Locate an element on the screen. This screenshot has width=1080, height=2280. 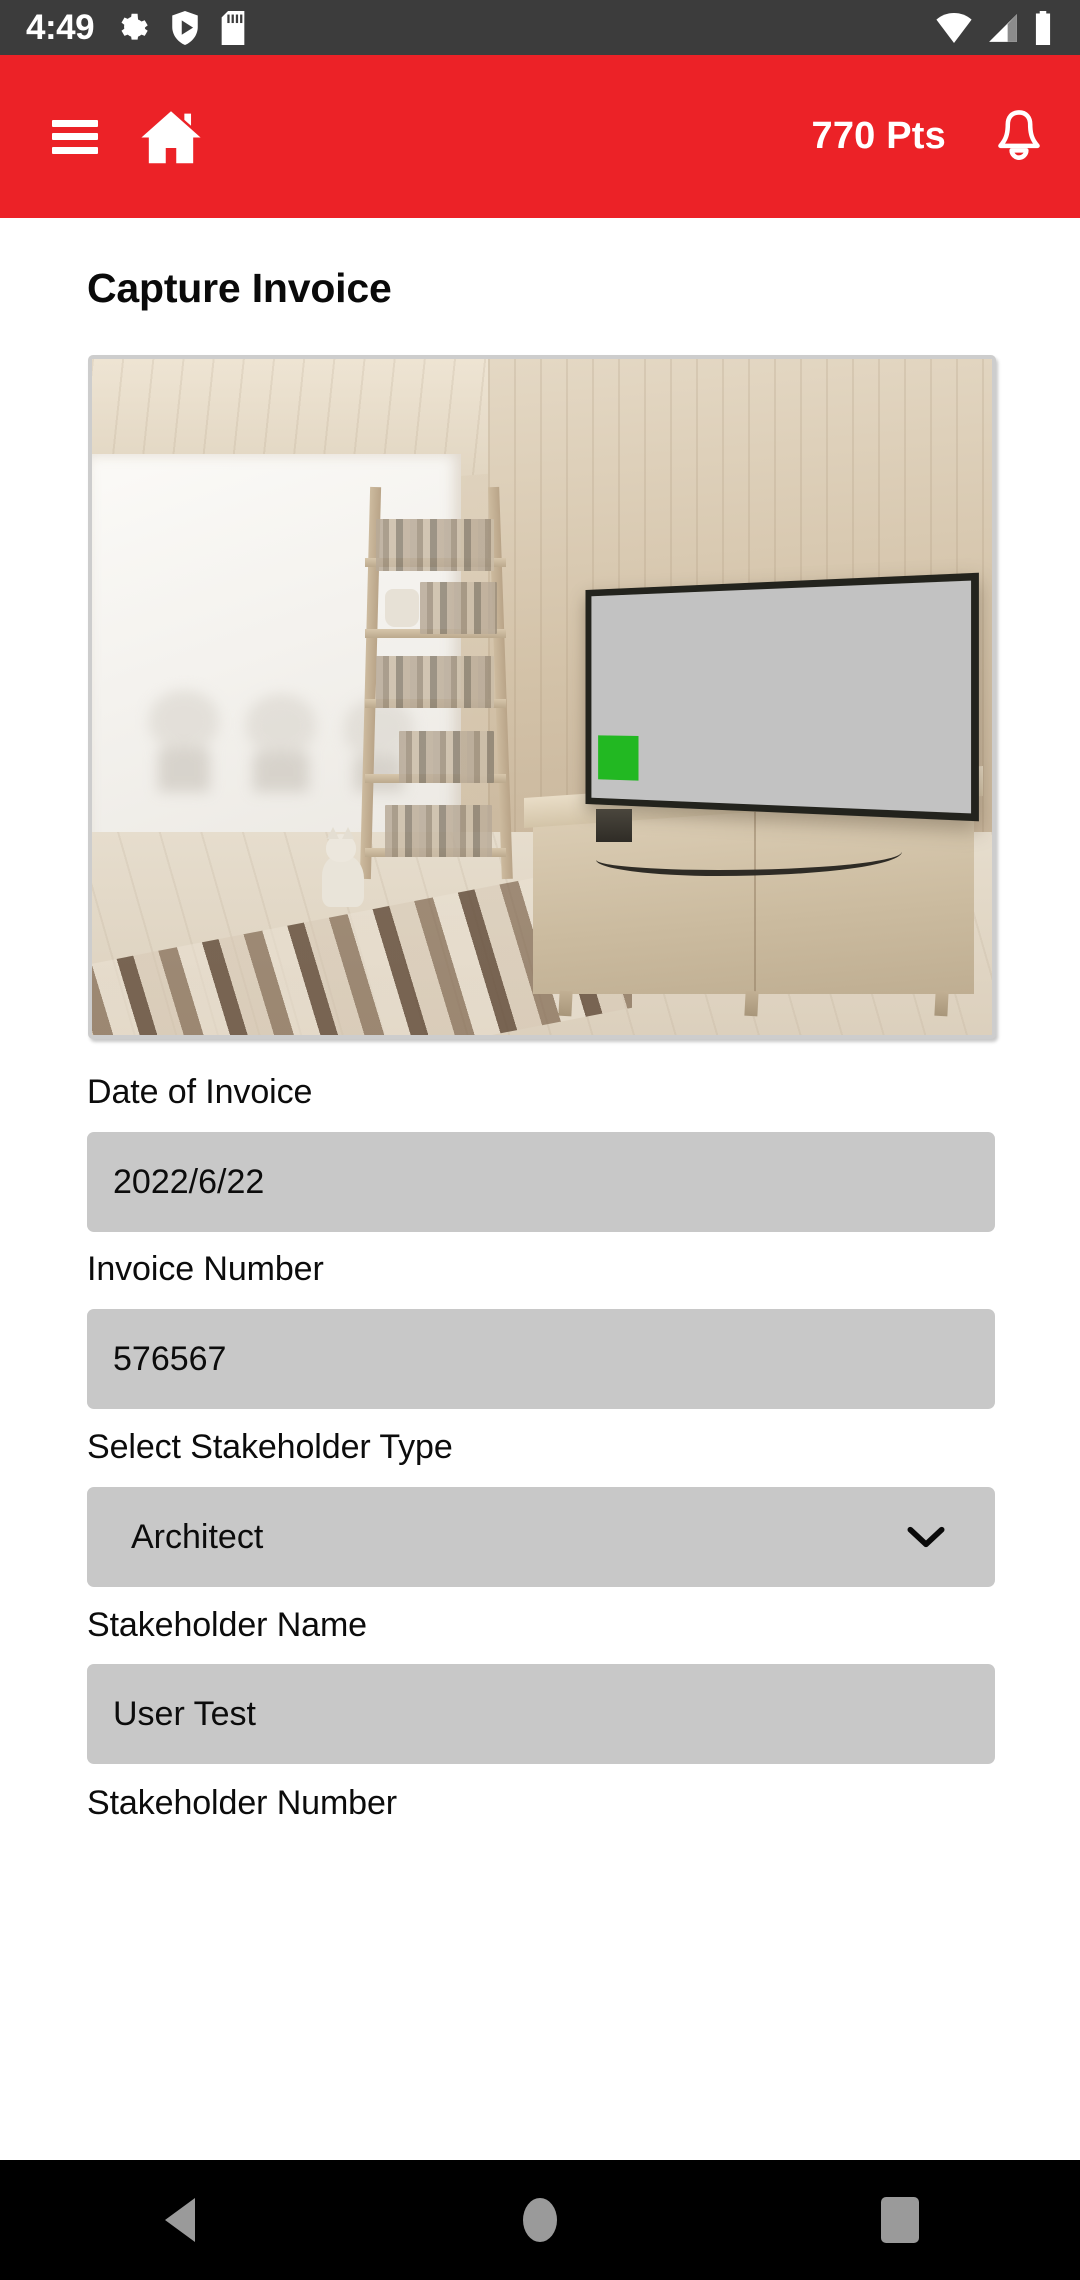
tv-test-pattern is located at coordinates (782, 697).